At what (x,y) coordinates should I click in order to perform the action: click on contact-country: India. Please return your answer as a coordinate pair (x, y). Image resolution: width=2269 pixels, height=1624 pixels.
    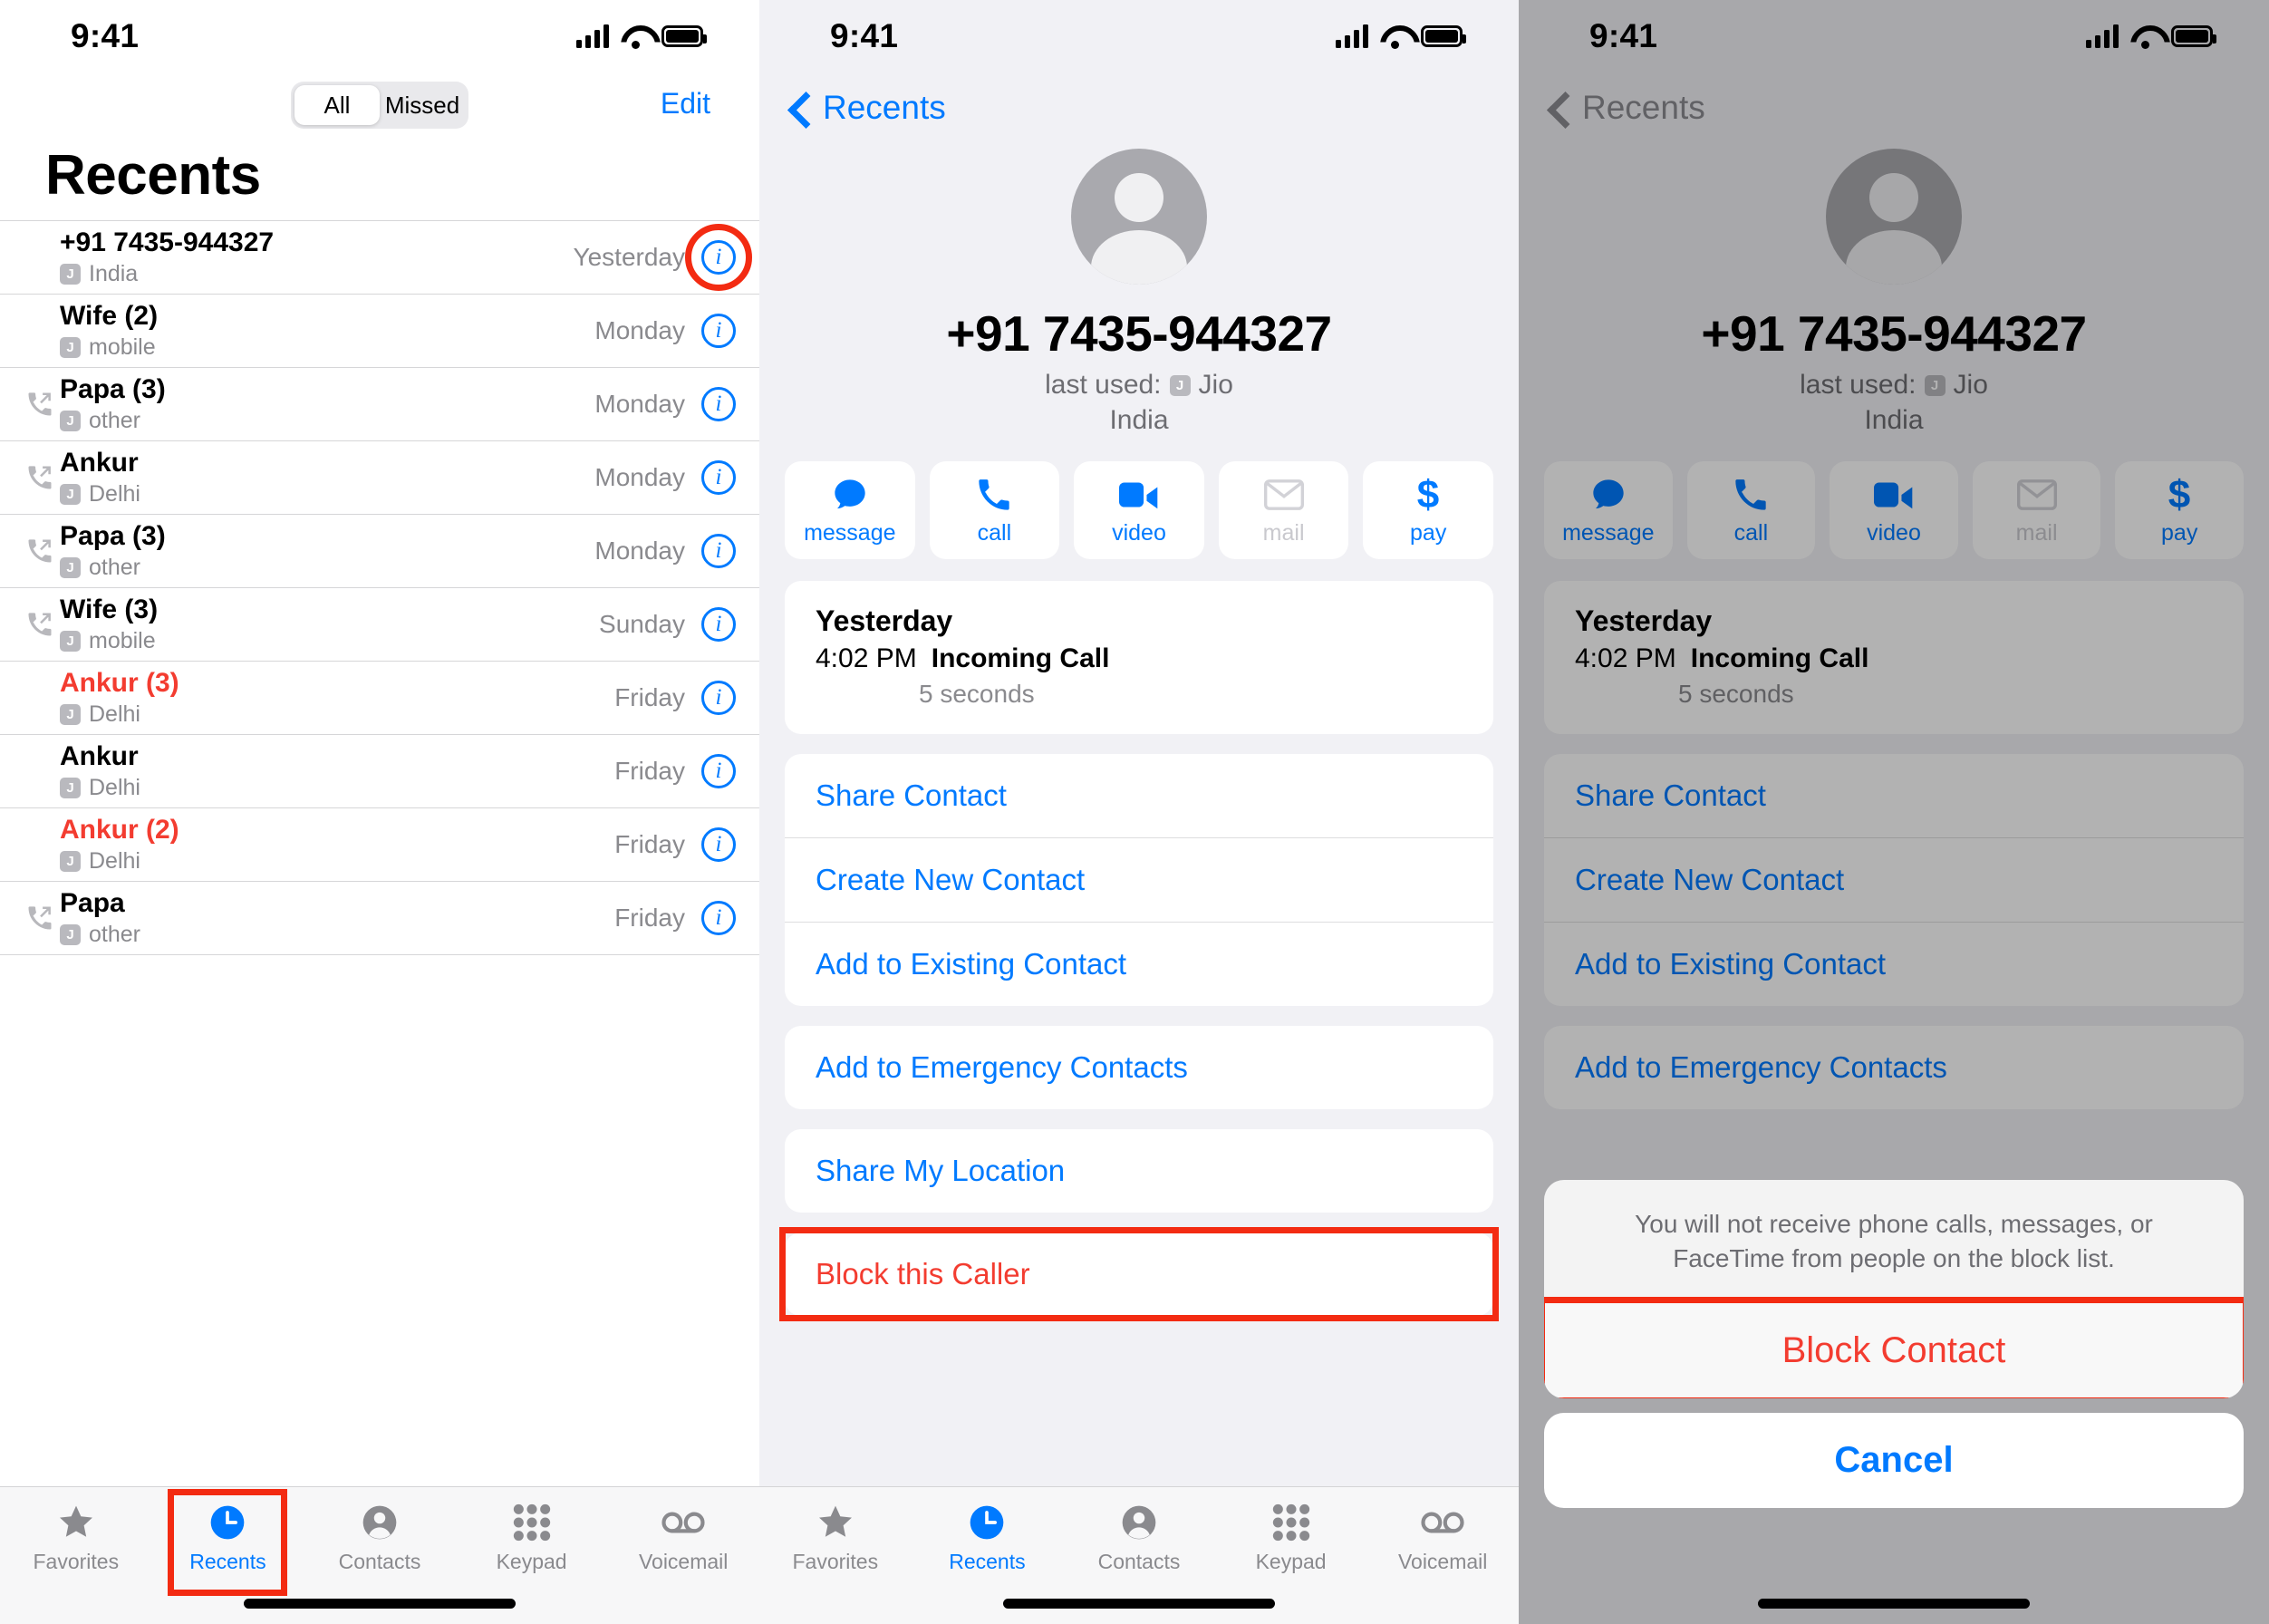
    Looking at the image, I should click on (1139, 420).